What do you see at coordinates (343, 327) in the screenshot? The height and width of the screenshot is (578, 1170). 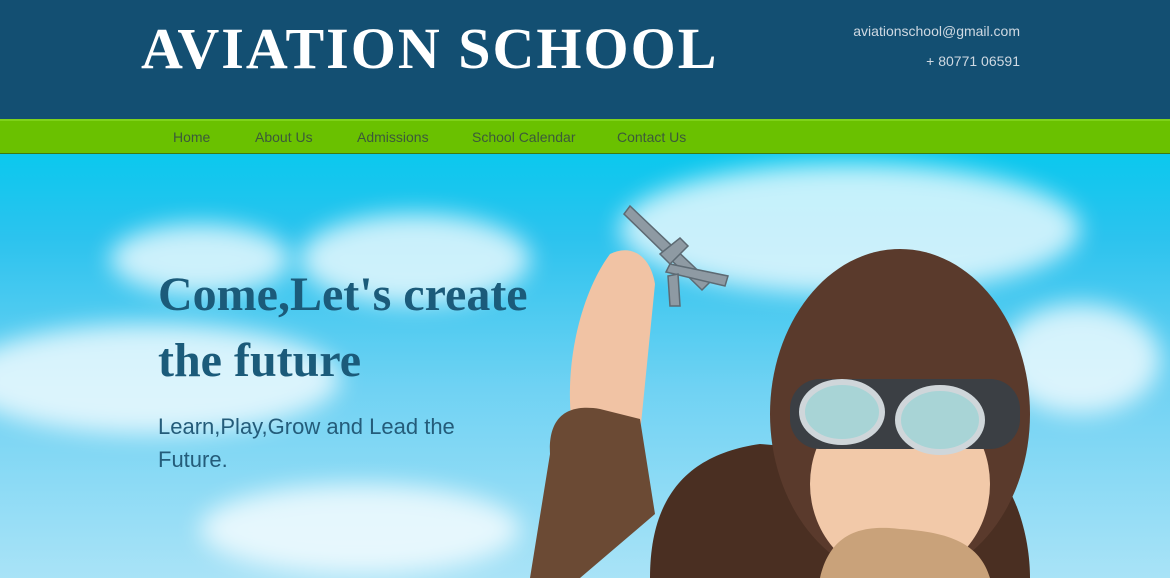 I see `hero-title: Come,Let's create the future` at bounding box center [343, 327].